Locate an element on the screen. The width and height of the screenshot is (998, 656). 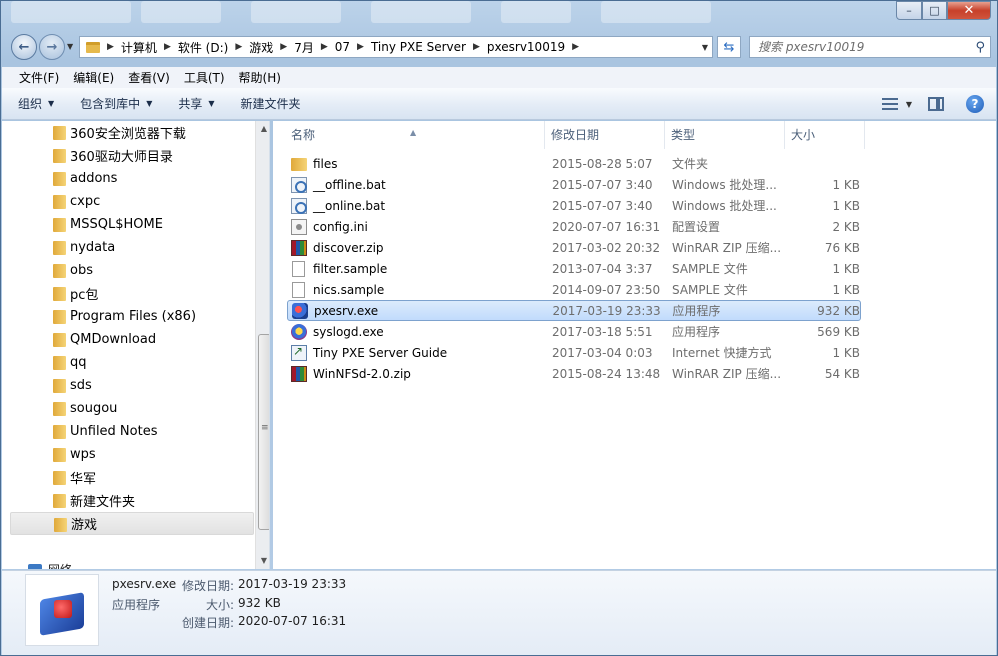
help-icon: ? is located at coordinates (975, 104).